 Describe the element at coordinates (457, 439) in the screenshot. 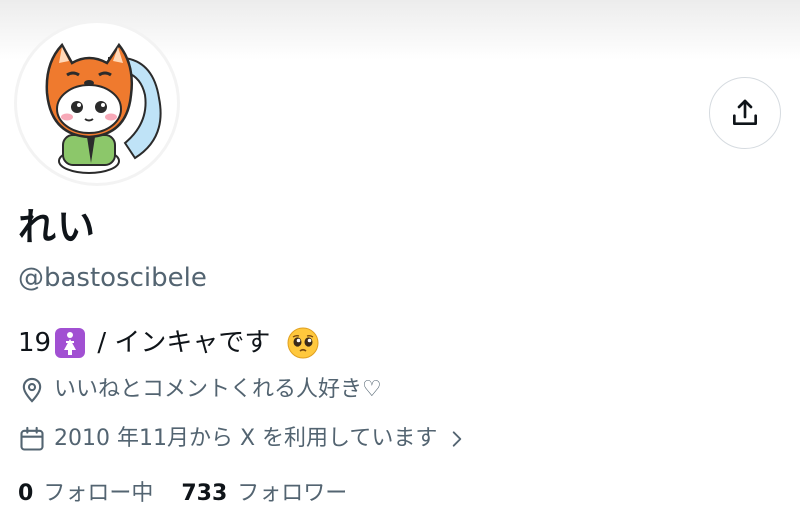

I see `chevron-right-icon` at that location.